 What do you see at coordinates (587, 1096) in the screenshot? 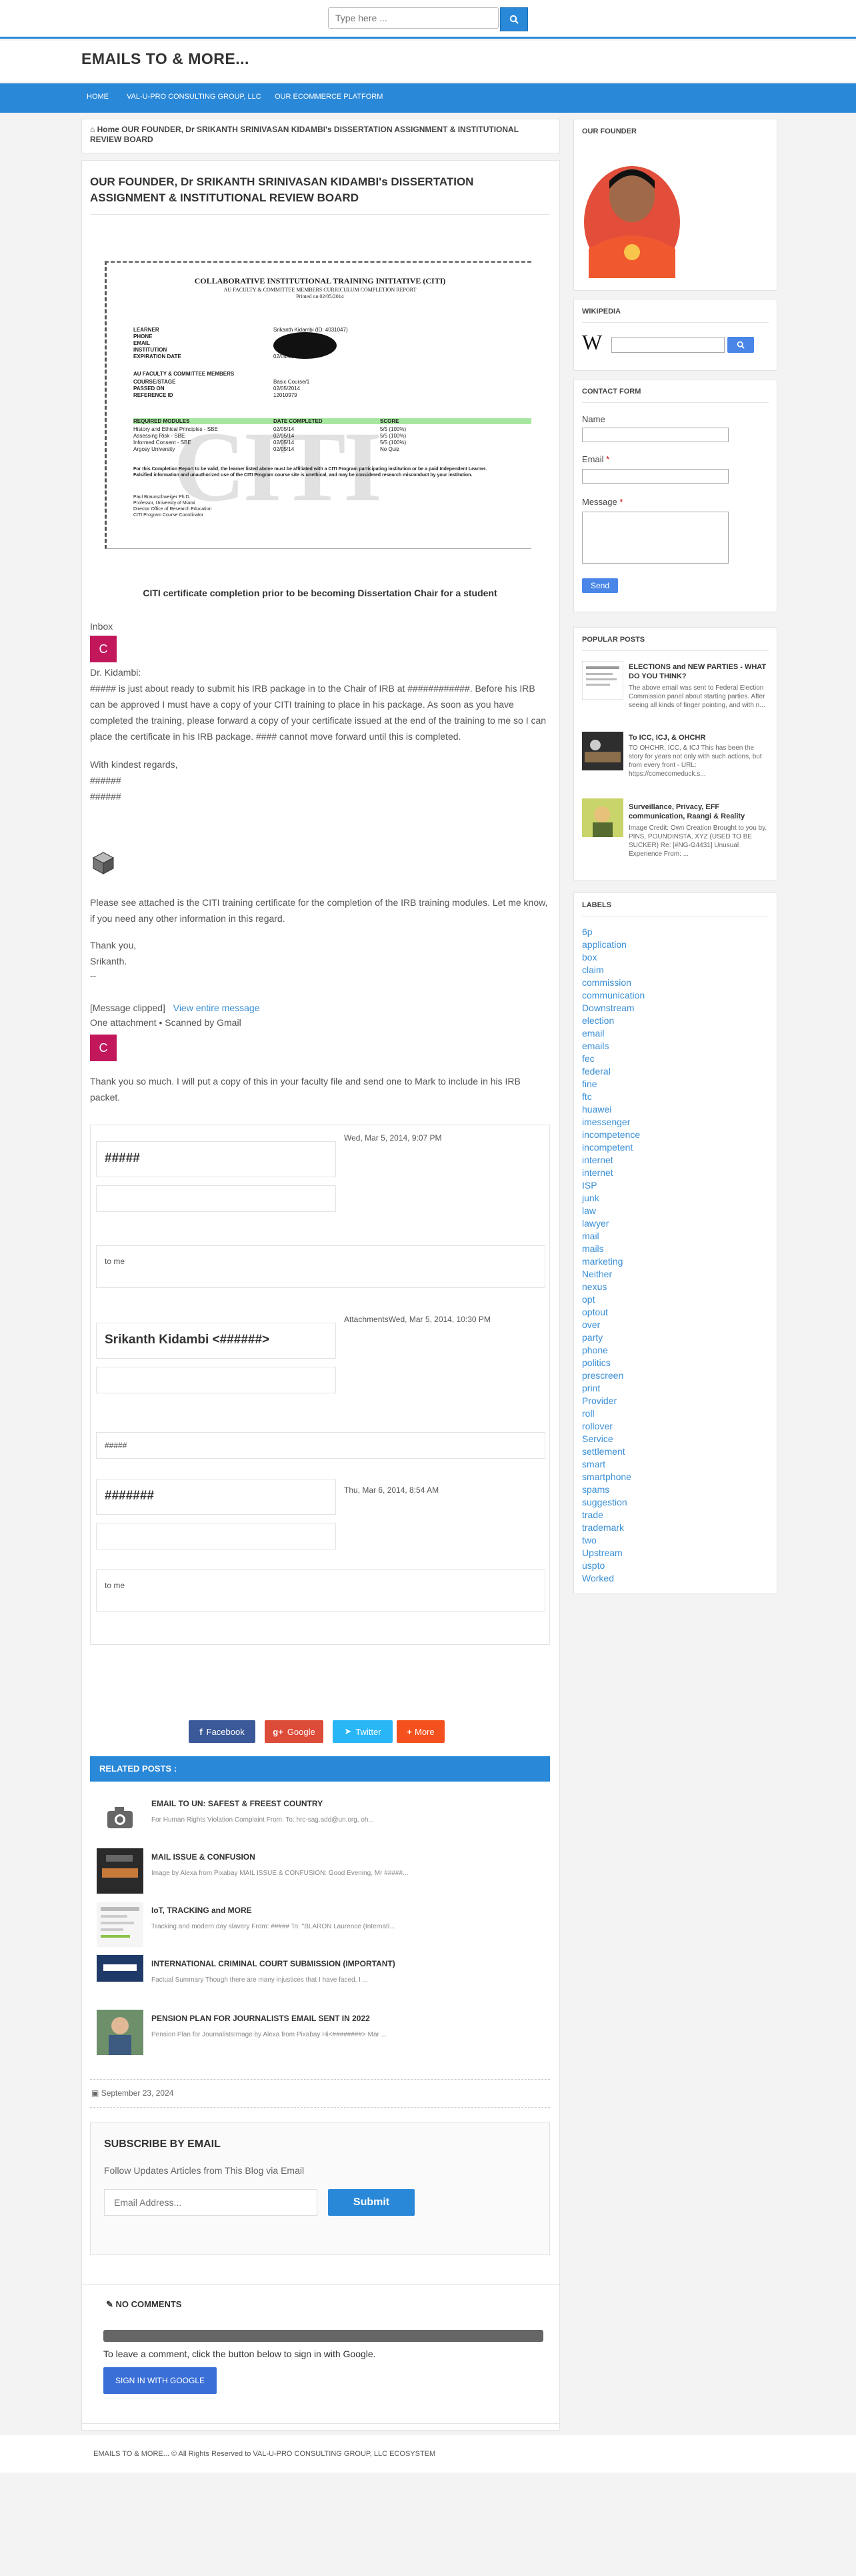
I see `label-link: ftc` at bounding box center [587, 1096].